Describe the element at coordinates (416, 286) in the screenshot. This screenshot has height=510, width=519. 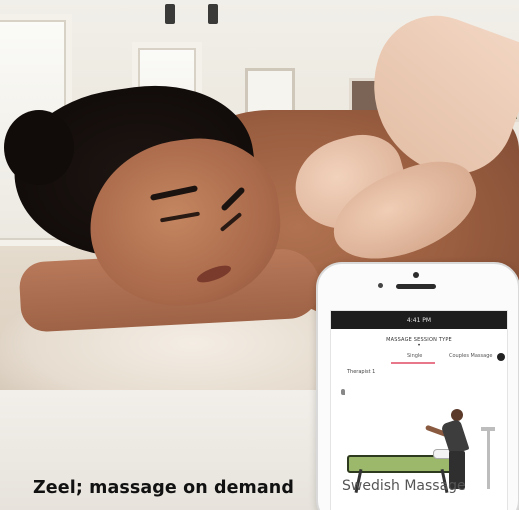
I see `speaker-icon` at that location.